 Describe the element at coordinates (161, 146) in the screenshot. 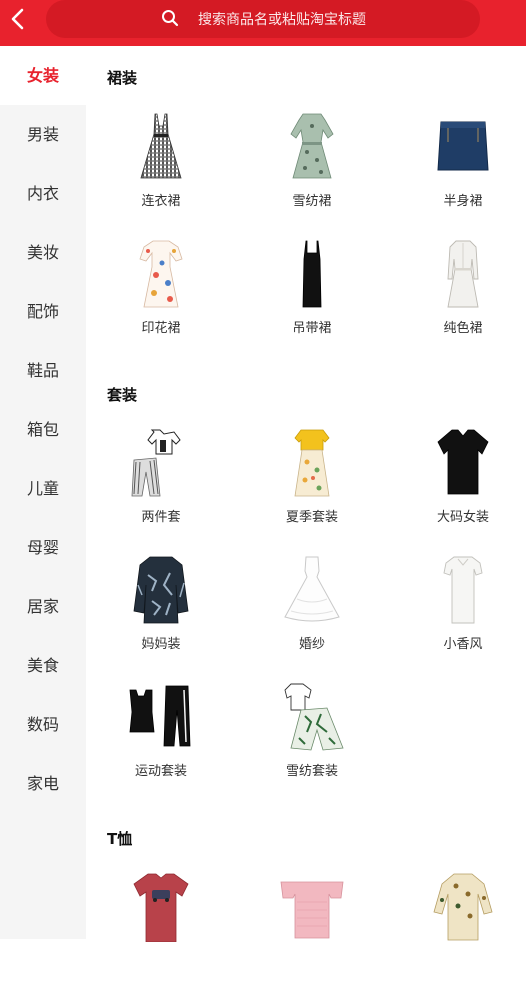

I see `plaid-dress-icon` at that location.